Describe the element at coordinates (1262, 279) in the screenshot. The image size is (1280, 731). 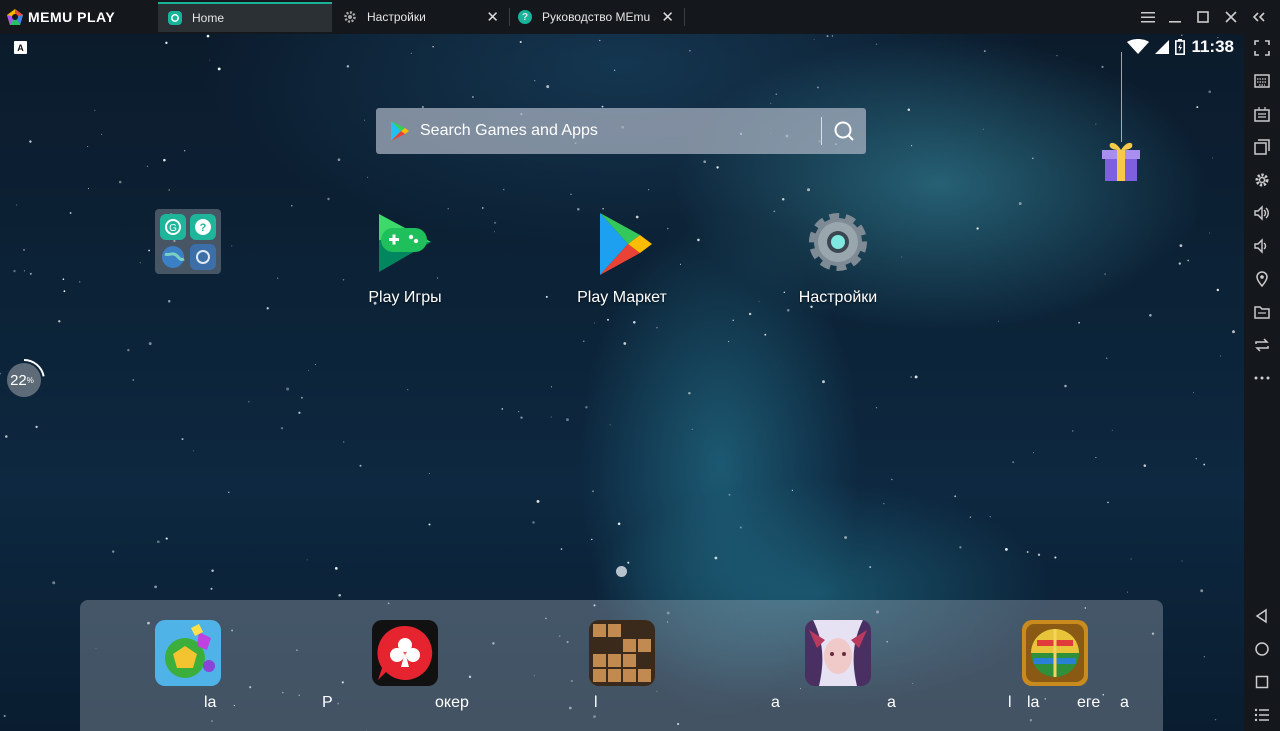
I see `location-icon` at that location.